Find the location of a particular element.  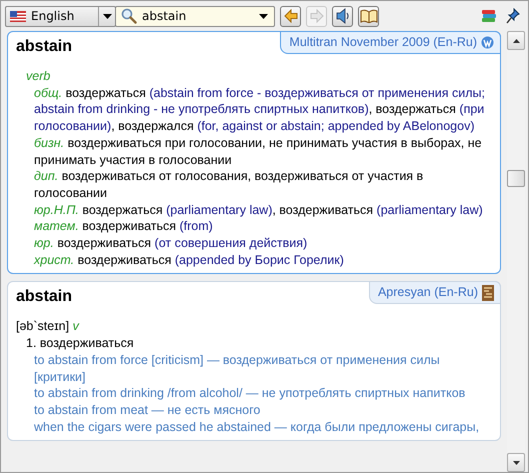

book-cover-icon is located at coordinates (488, 292).